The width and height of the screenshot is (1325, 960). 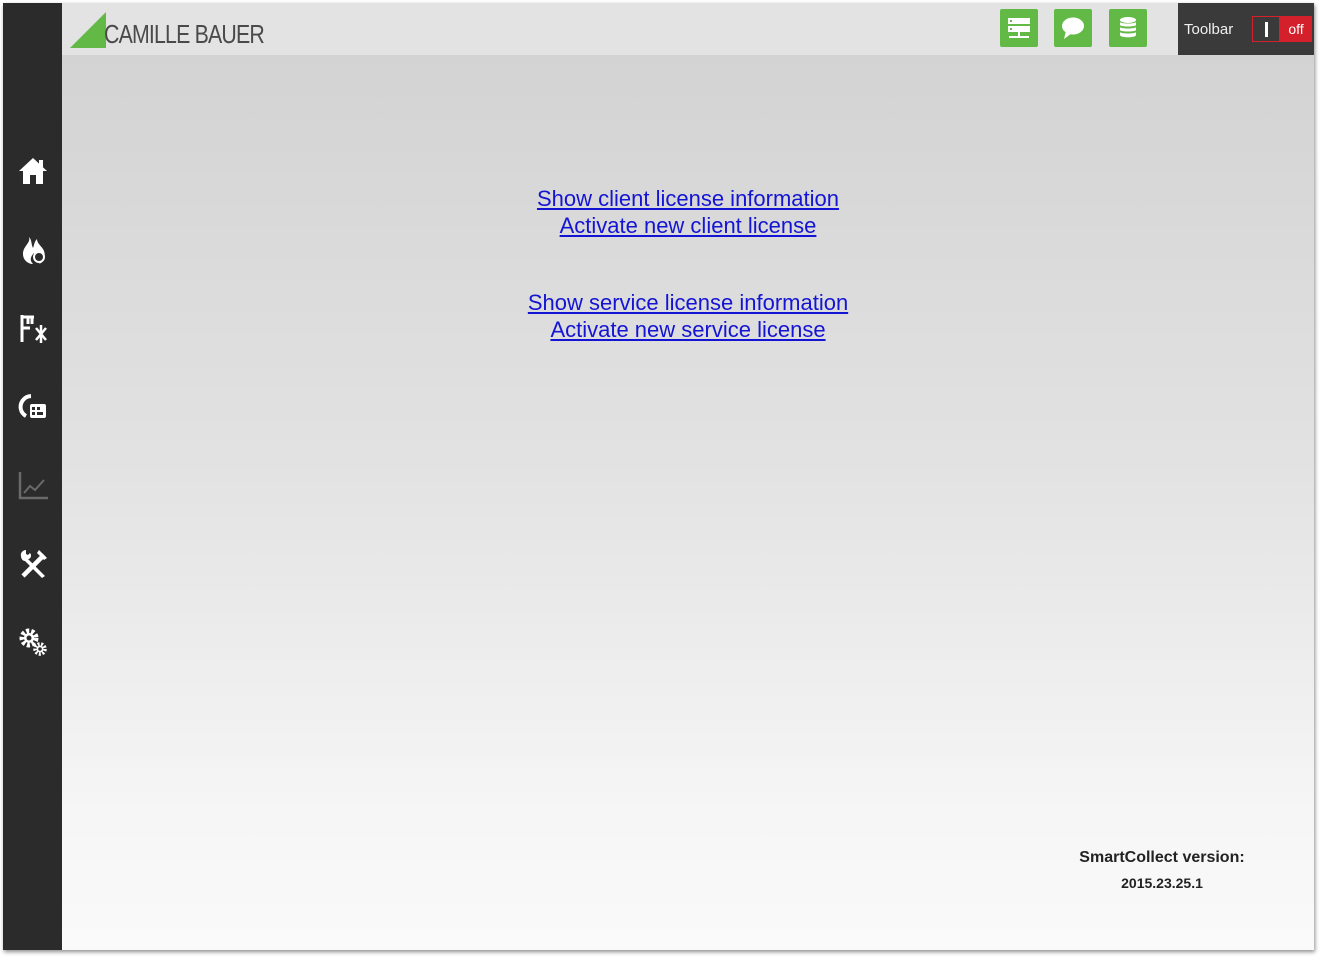 I want to click on green-triangle-logo-icon, so click(x=88, y=30).